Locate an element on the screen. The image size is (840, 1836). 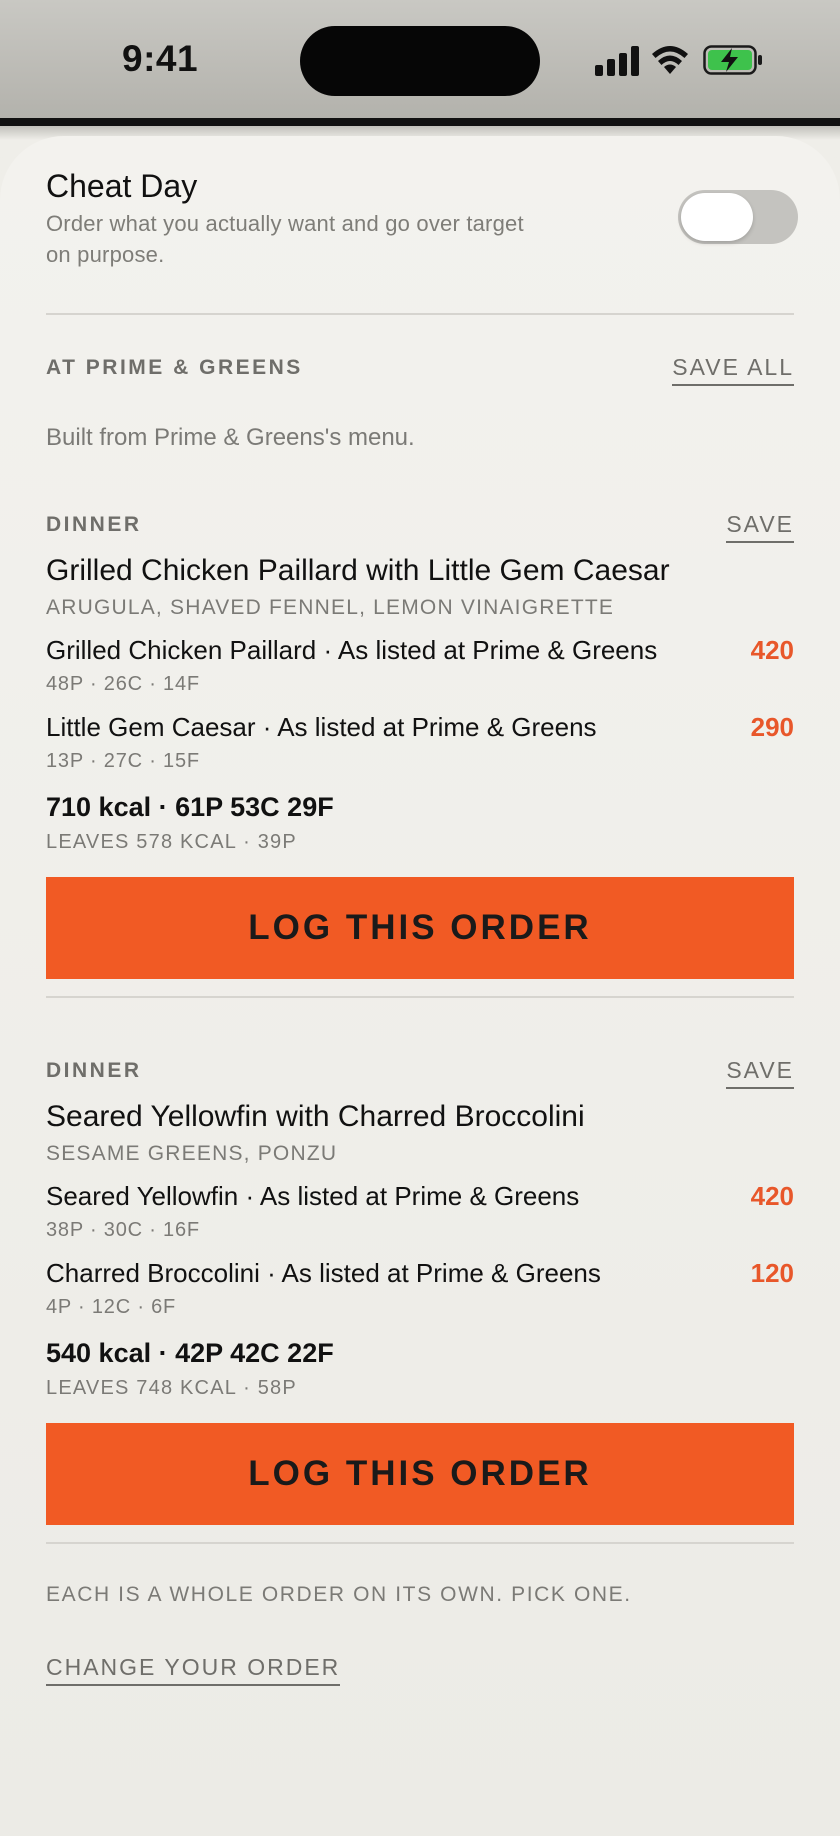
restaurant-intro: Built from Prime & Greens's menu. is located at coordinates (230, 437).